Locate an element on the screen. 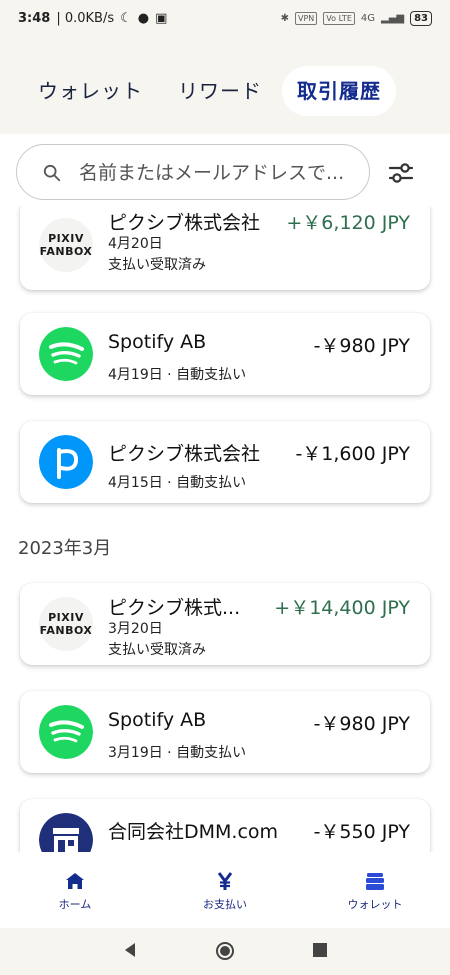  back-icon is located at coordinates (130, 950).